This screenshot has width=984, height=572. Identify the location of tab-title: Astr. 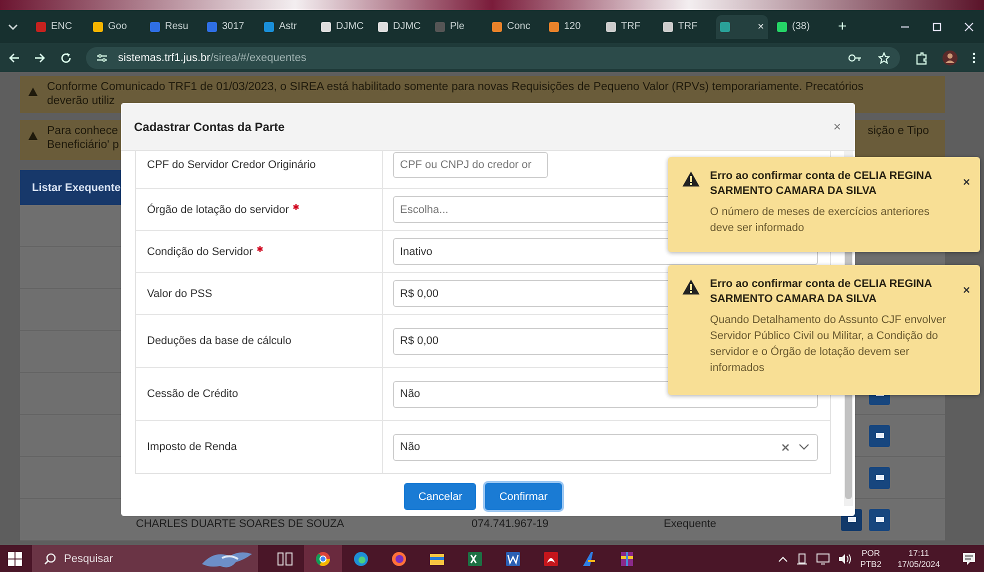
(288, 26).